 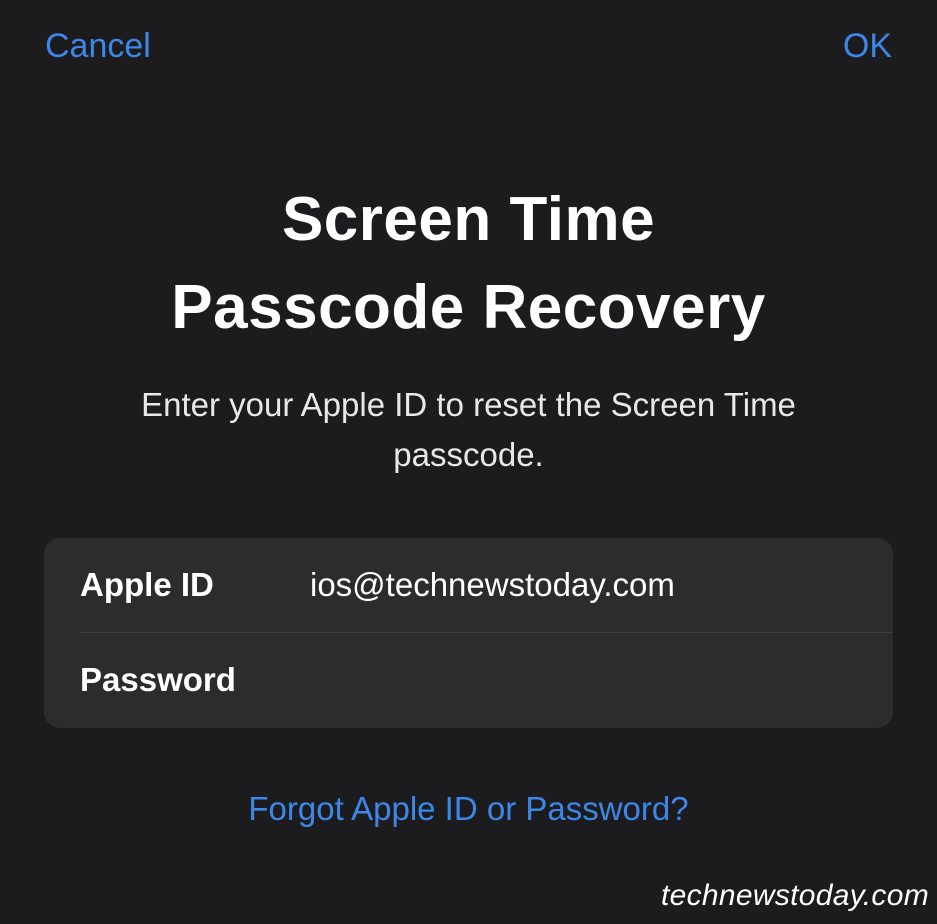 What do you see at coordinates (98, 46) in the screenshot?
I see `cancel-button: Cancel` at bounding box center [98, 46].